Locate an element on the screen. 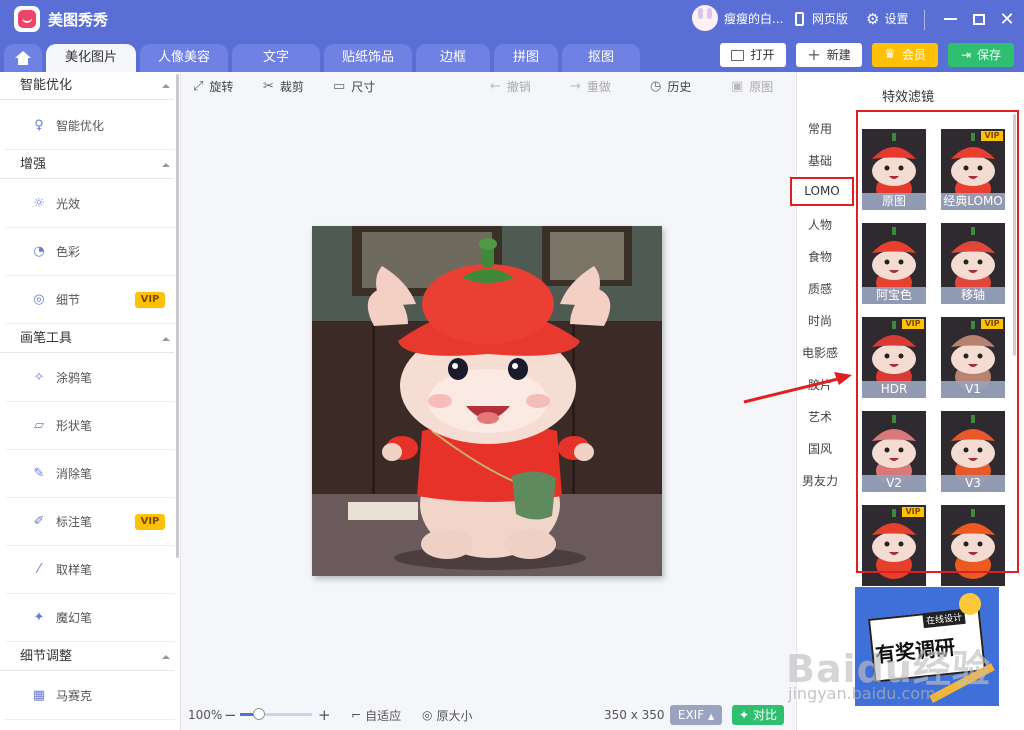 The height and width of the screenshot is (730, 1024). watermark-url: jingyan.baidu.com is located at coordinates (862, 693).